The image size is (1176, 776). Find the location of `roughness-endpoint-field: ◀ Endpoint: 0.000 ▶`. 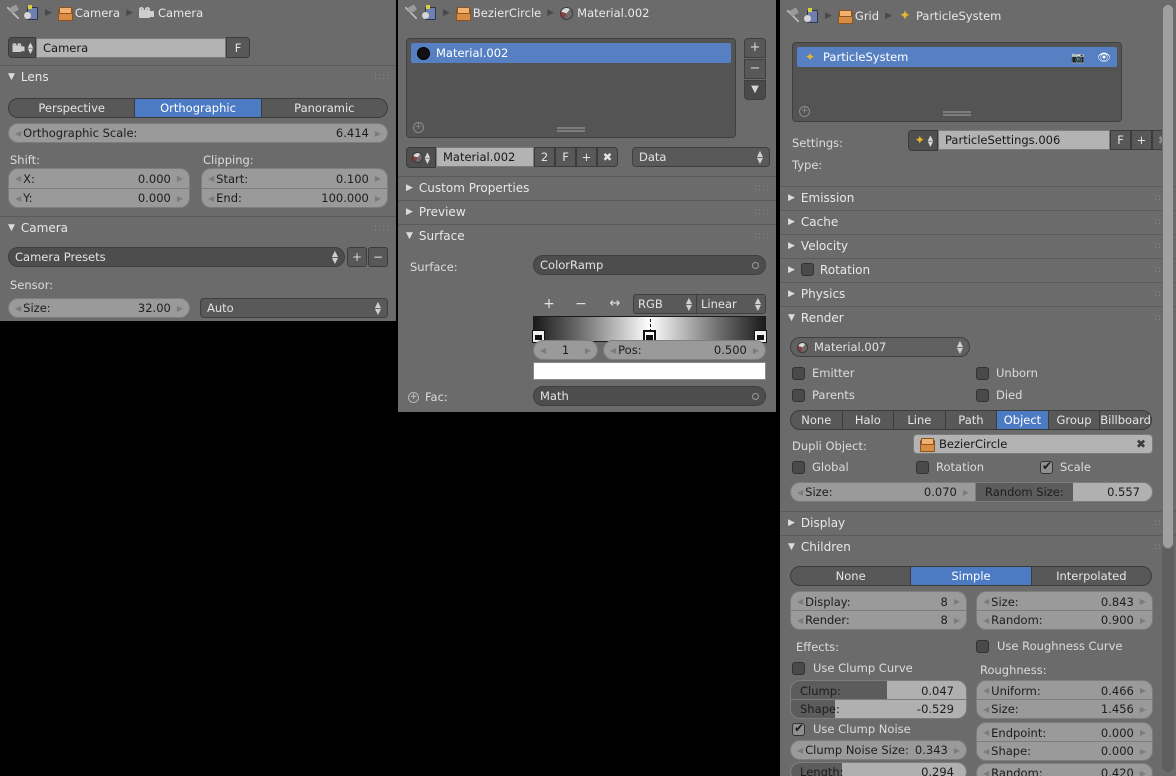

roughness-endpoint-field: ◀ Endpoint: 0.000 ▶ is located at coordinates (1064, 732).